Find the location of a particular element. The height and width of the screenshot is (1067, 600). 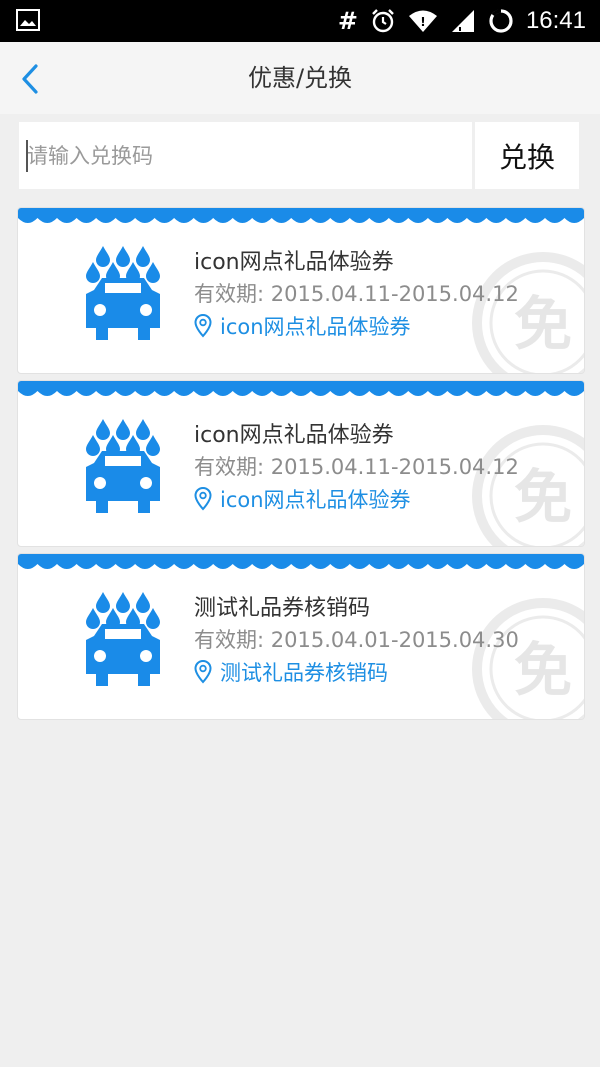

validity-range: 2015.04.01-2015.04.30 is located at coordinates (394, 640).